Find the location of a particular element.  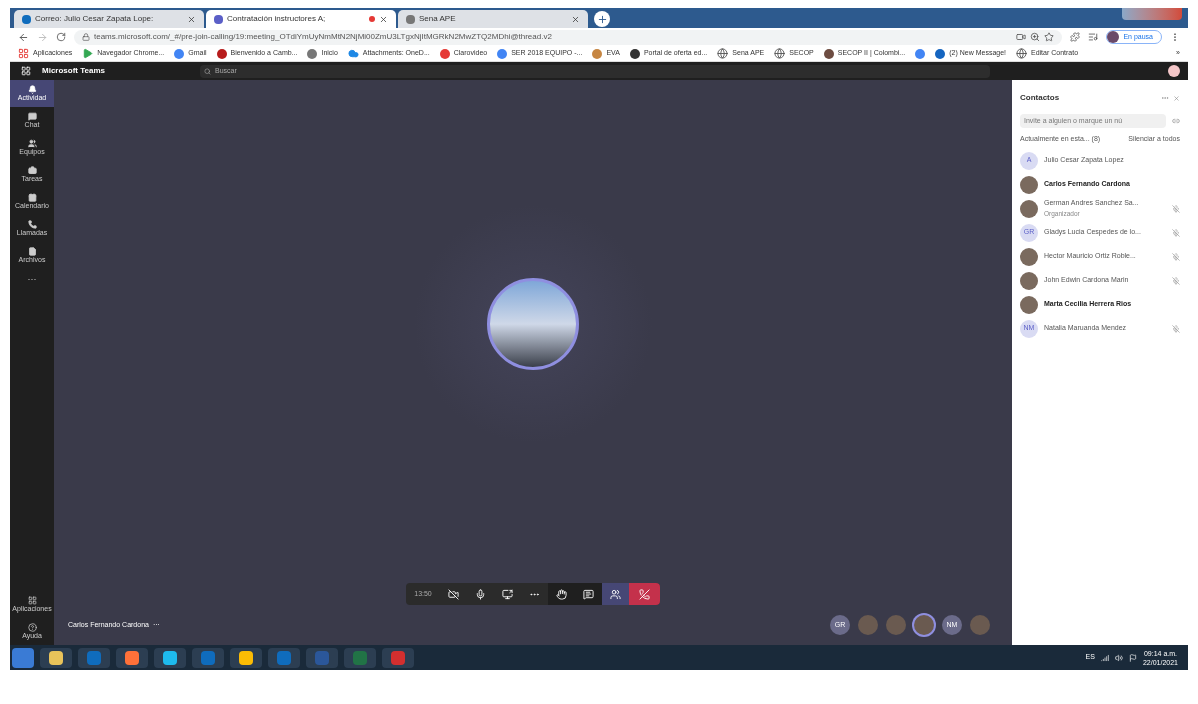

raise-hand-button is located at coordinates (561, 594).